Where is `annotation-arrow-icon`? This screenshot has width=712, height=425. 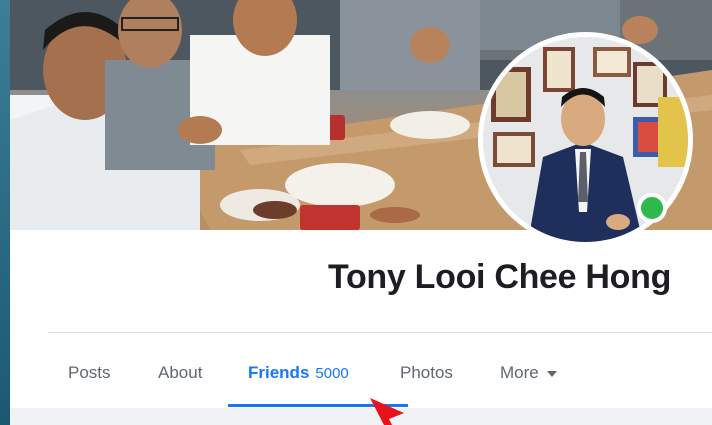 annotation-arrow-icon is located at coordinates (387, 411).